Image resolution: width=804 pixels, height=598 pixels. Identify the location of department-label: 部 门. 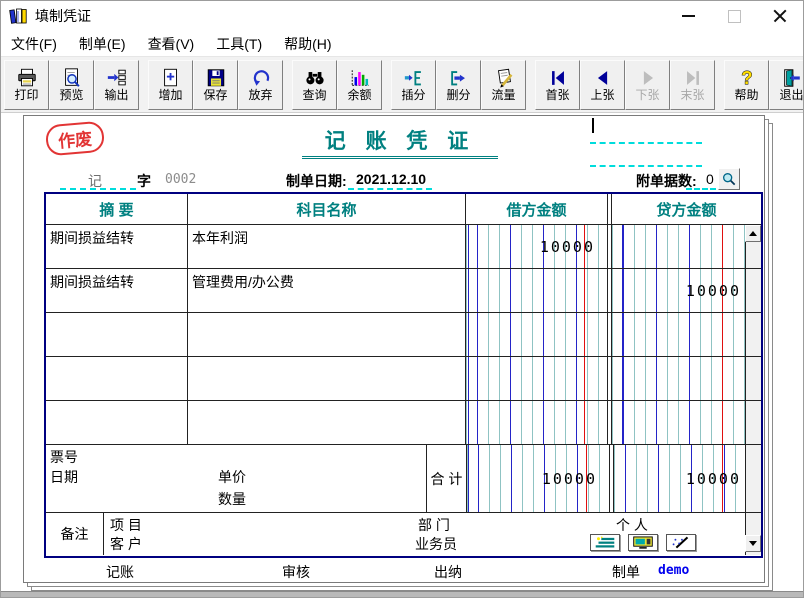
(434, 525).